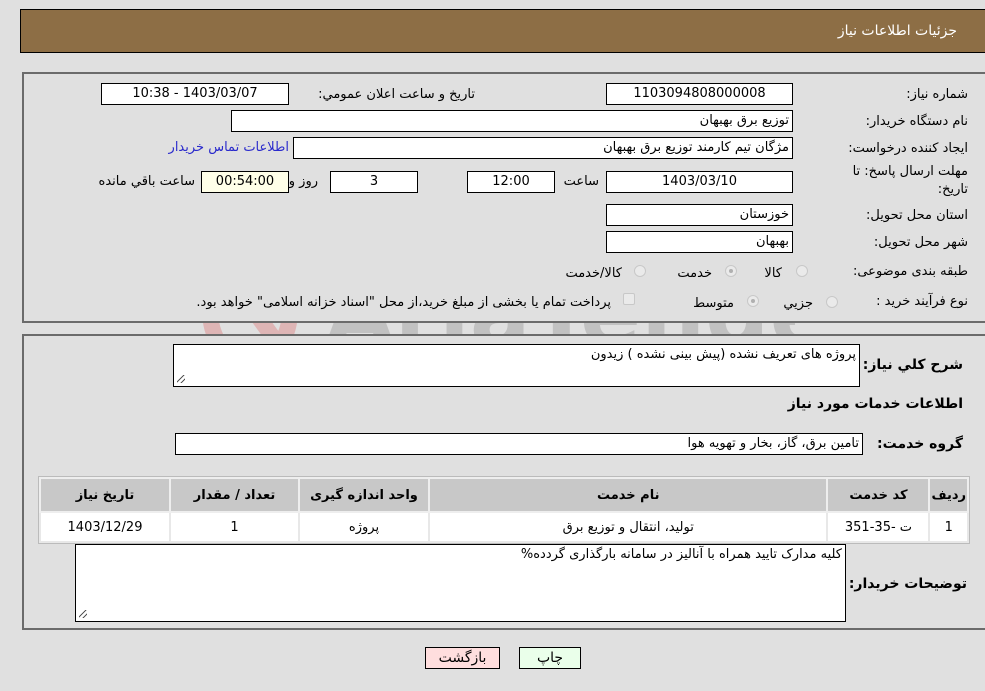  I want to click on province-label: استان محل تحویل:, so click(917, 215).